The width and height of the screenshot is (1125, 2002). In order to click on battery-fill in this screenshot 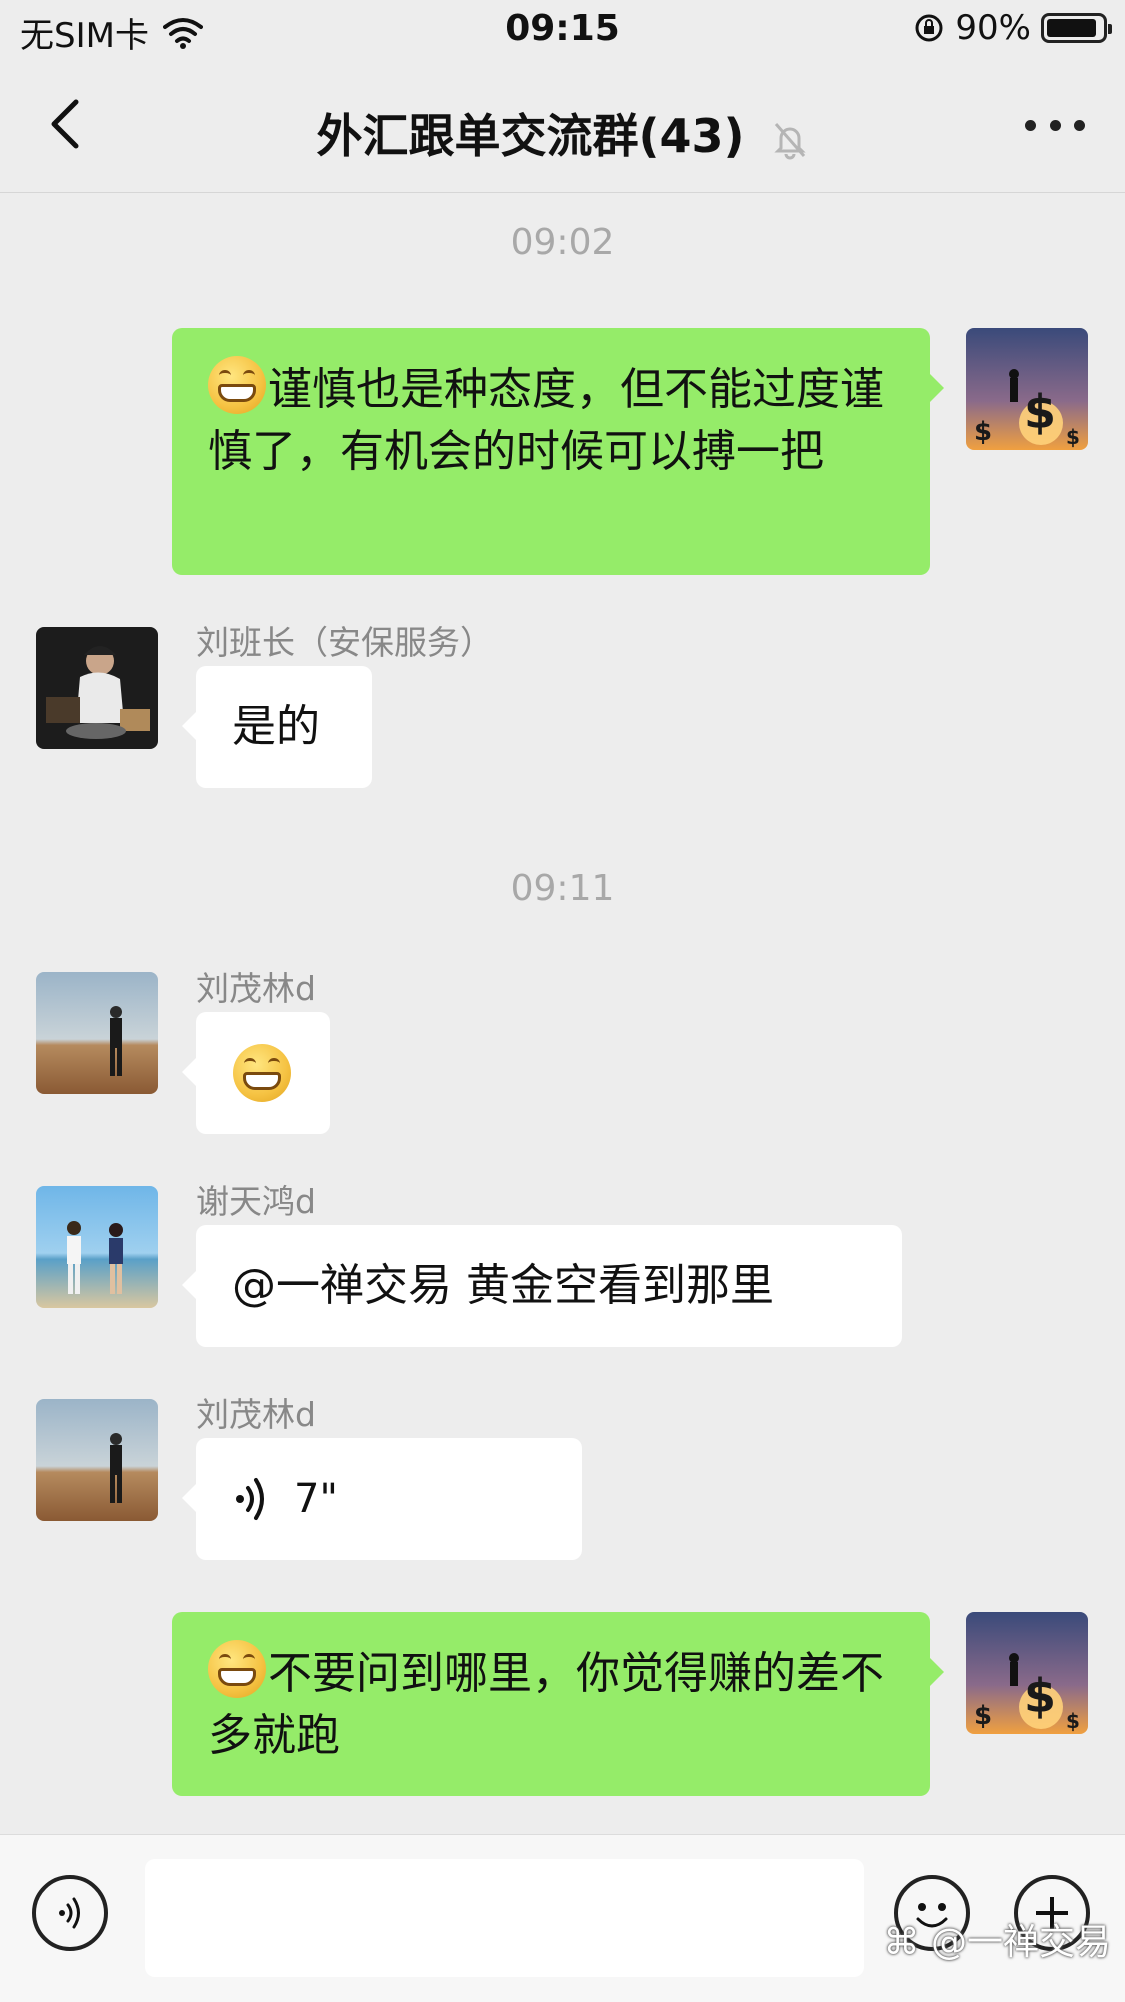, I will do `click(1071, 28)`.